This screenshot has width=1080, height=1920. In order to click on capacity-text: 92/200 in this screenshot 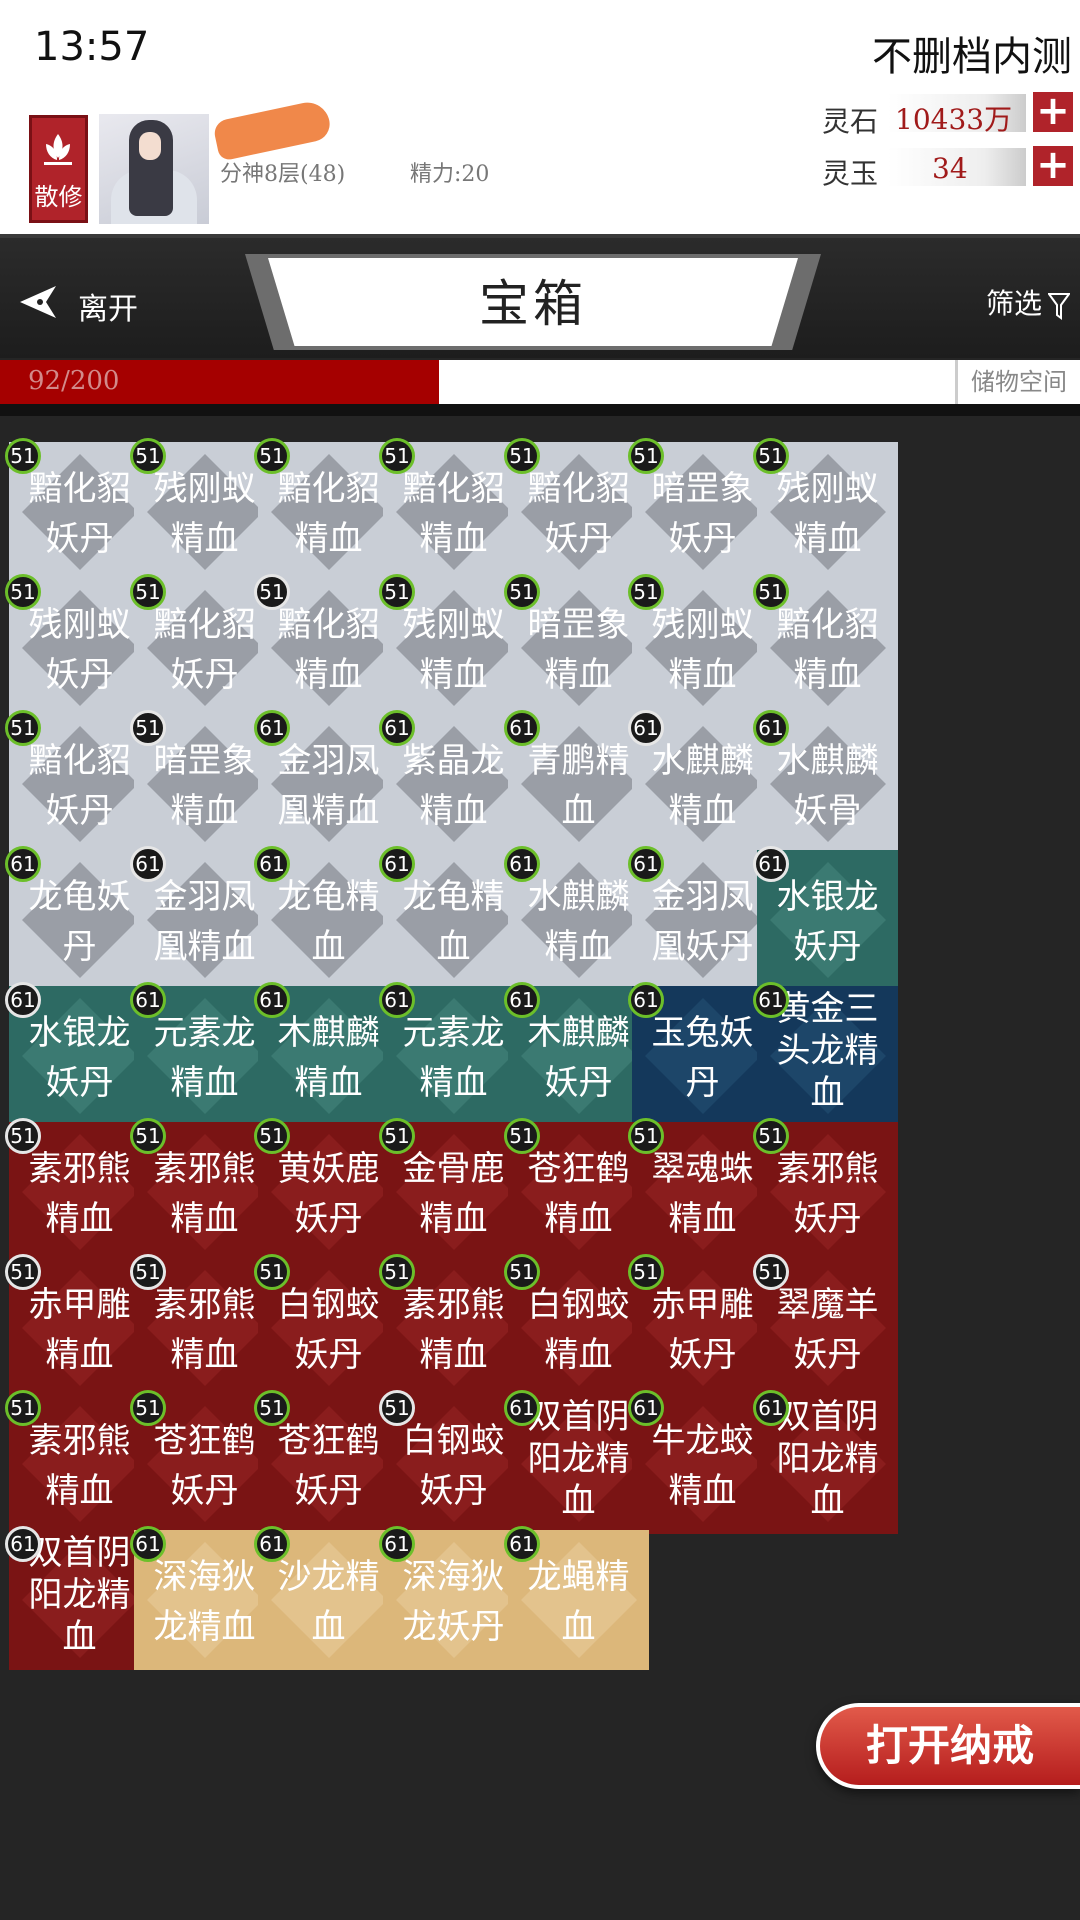, I will do `click(74, 381)`.